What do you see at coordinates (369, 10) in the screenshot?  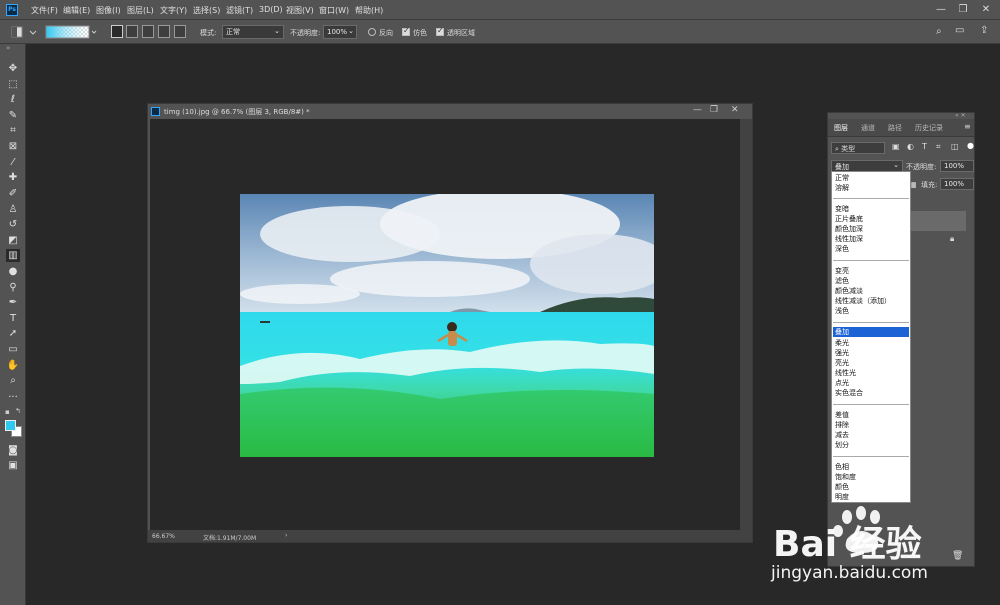 I see `menu-help: 帮助(H)` at bounding box center [369, 10].